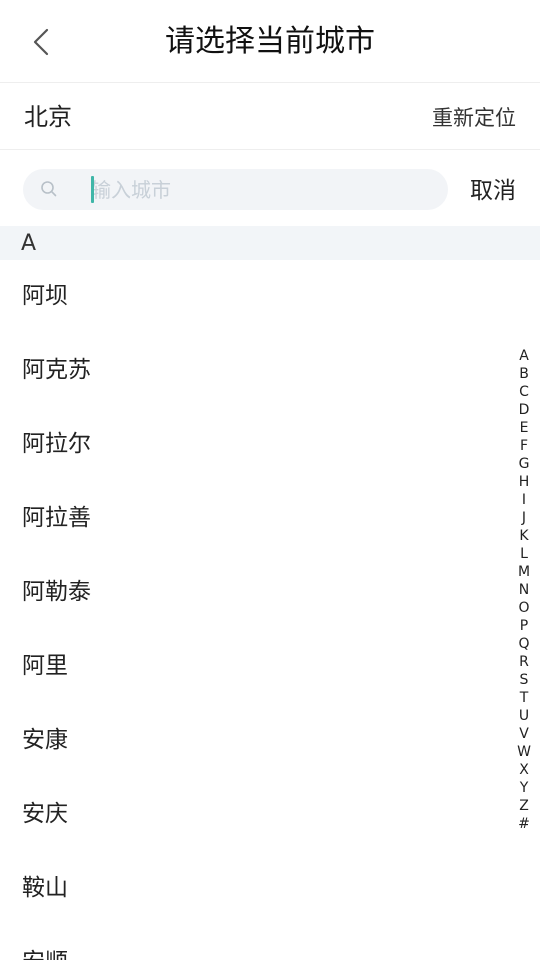  Describe the element at coordinates (29, 243) in the screenshot. I see `section-letter: A` at that location.